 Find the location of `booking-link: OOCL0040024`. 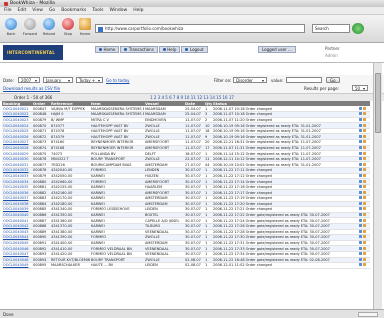

booking-link: OOCL0040024 is located at coordinates (17, 125).